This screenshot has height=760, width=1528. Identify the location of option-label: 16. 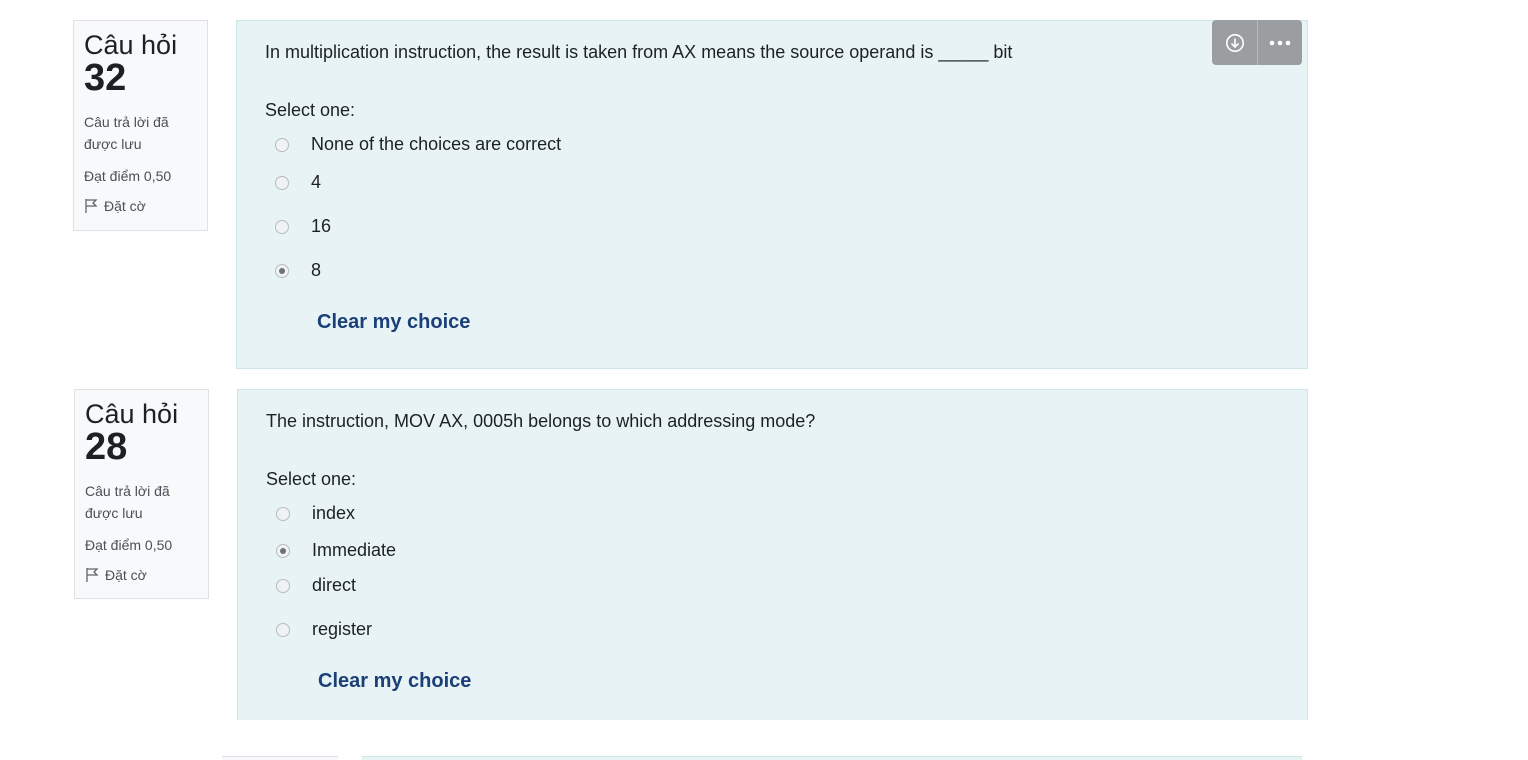
(321, 226).